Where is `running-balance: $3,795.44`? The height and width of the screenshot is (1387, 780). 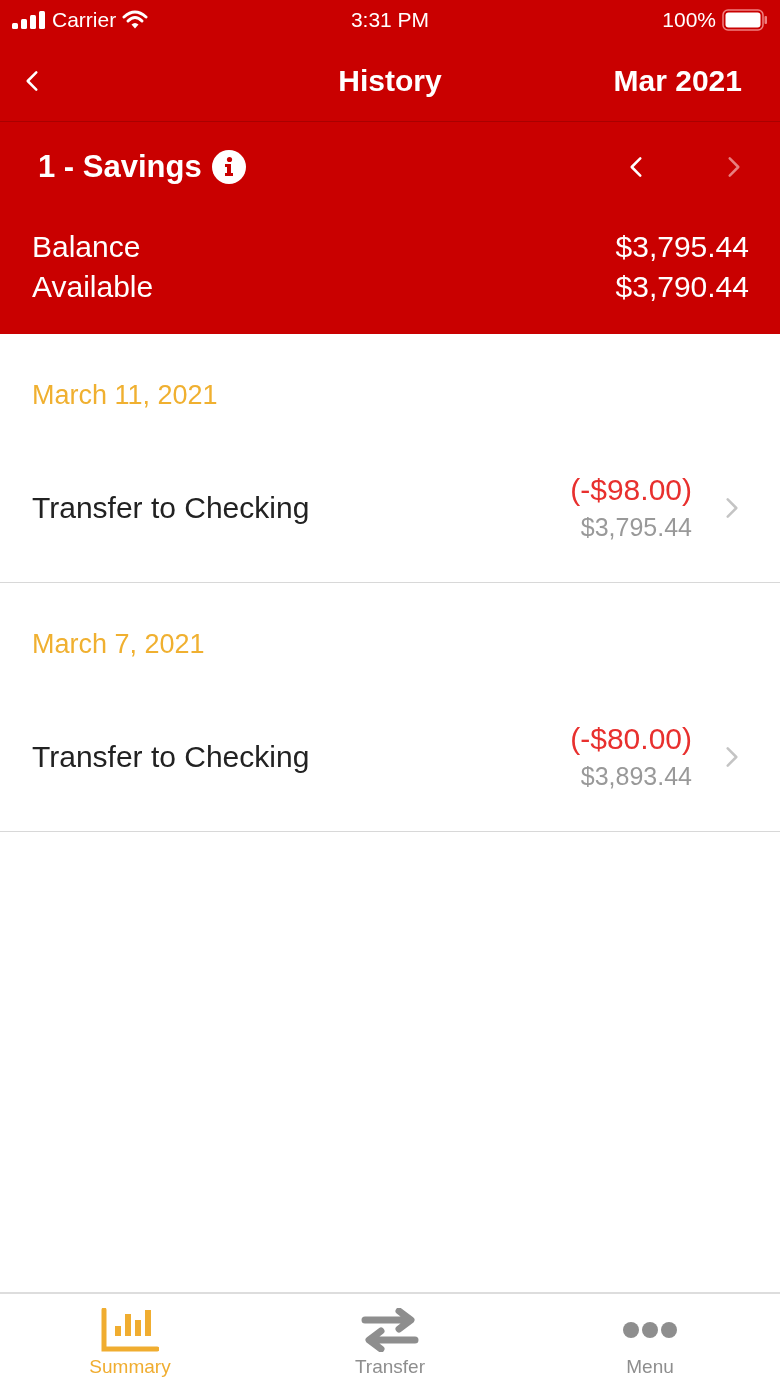
running-balance: $3,795.44 is located at coordinates (636, 527).